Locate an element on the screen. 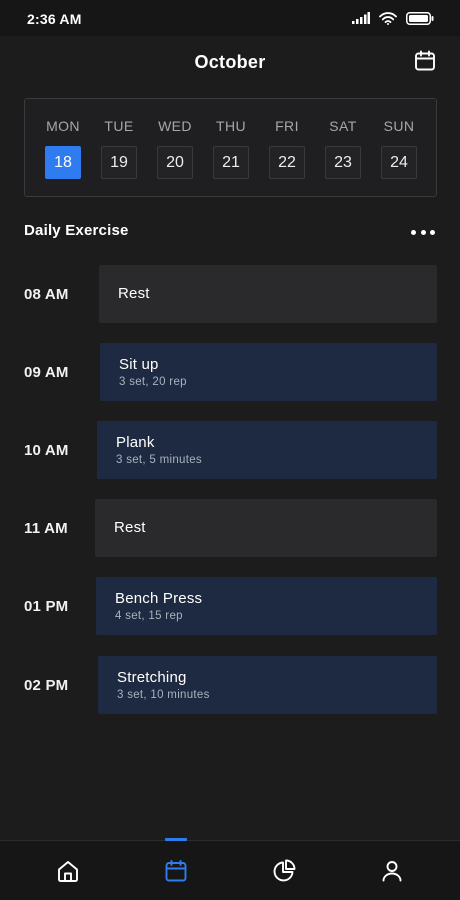  day-name: WED is located at coordinates (175, 126).